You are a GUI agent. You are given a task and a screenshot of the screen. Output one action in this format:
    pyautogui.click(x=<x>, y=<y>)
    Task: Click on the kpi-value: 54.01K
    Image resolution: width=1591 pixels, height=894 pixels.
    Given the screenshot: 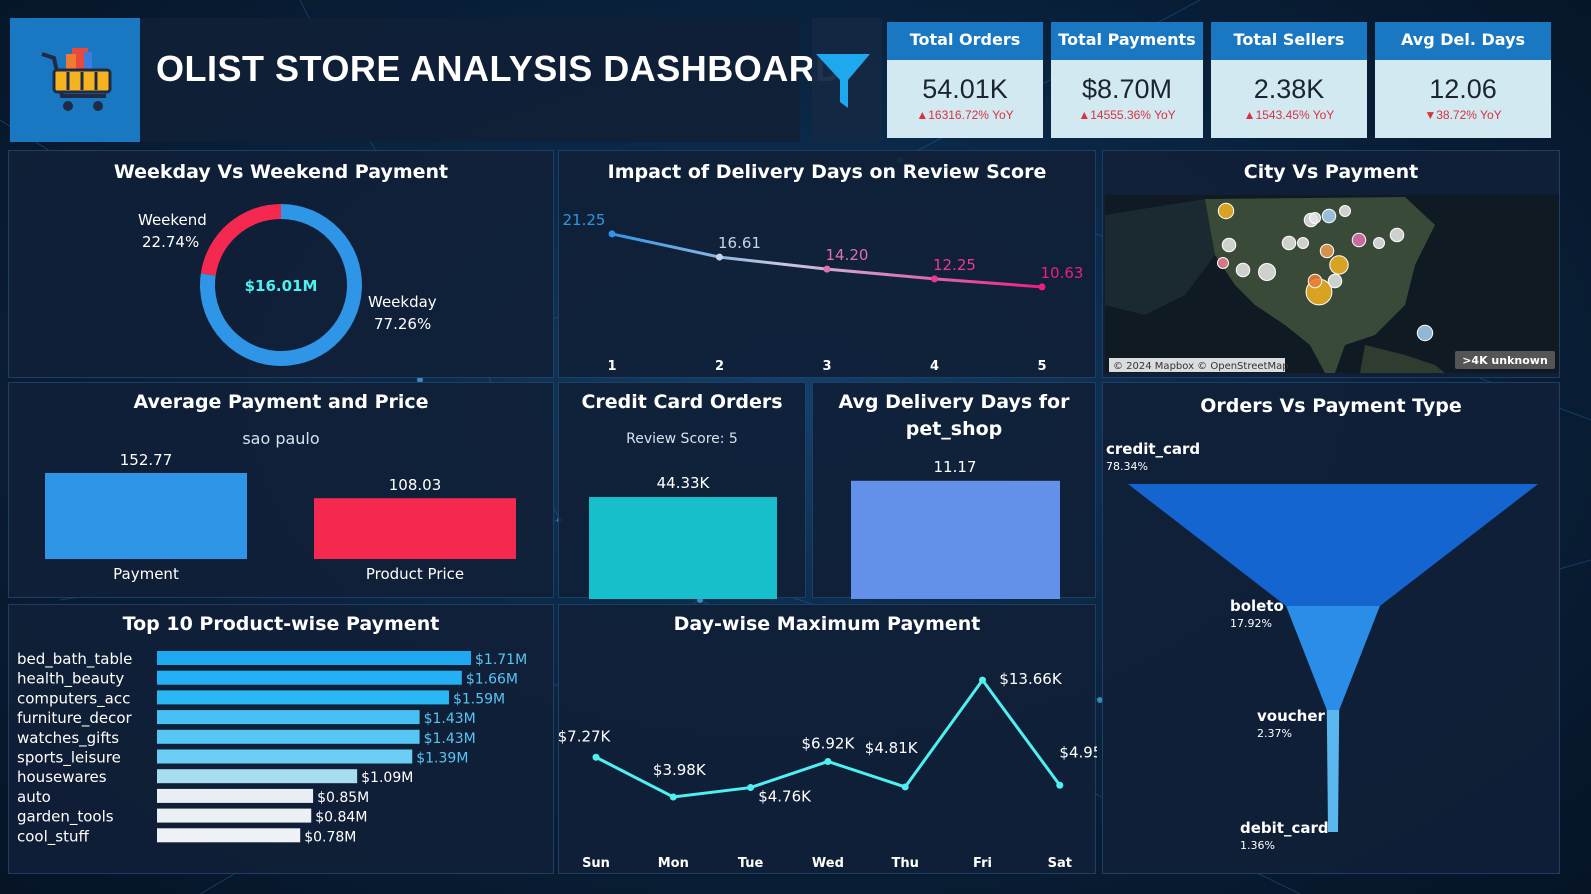 What is the action you would take?
    pyautogui.click(x=965, y=89)
    